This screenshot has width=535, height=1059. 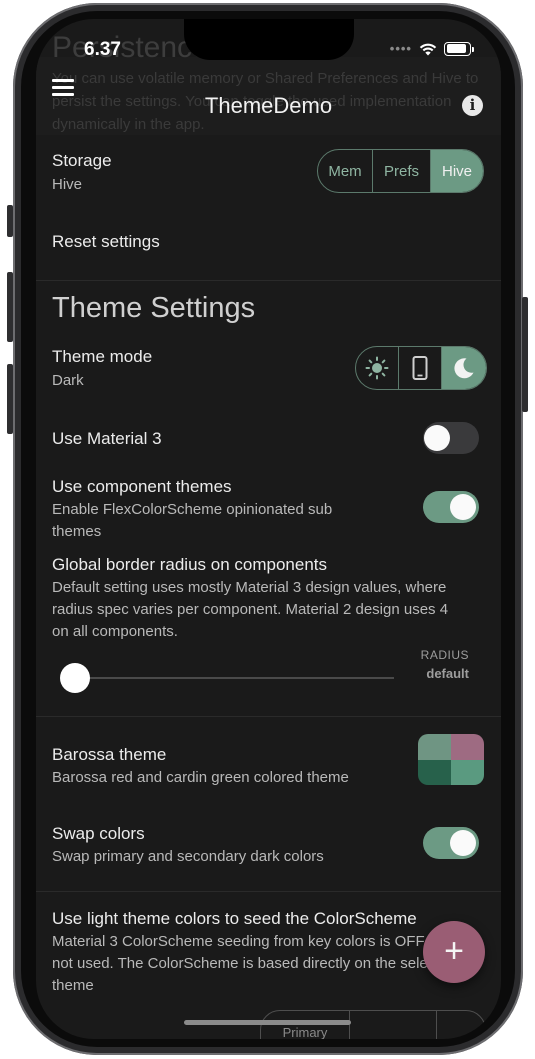 I want to click on wifi-icon, so click(x=428, y=49).